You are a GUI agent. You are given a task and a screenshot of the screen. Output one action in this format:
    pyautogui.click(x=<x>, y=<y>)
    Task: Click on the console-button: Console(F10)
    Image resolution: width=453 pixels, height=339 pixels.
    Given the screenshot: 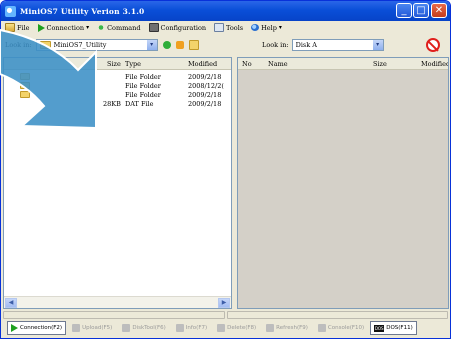 What is the action you would take?
    pyautogui.click(x=341, y=328)
    